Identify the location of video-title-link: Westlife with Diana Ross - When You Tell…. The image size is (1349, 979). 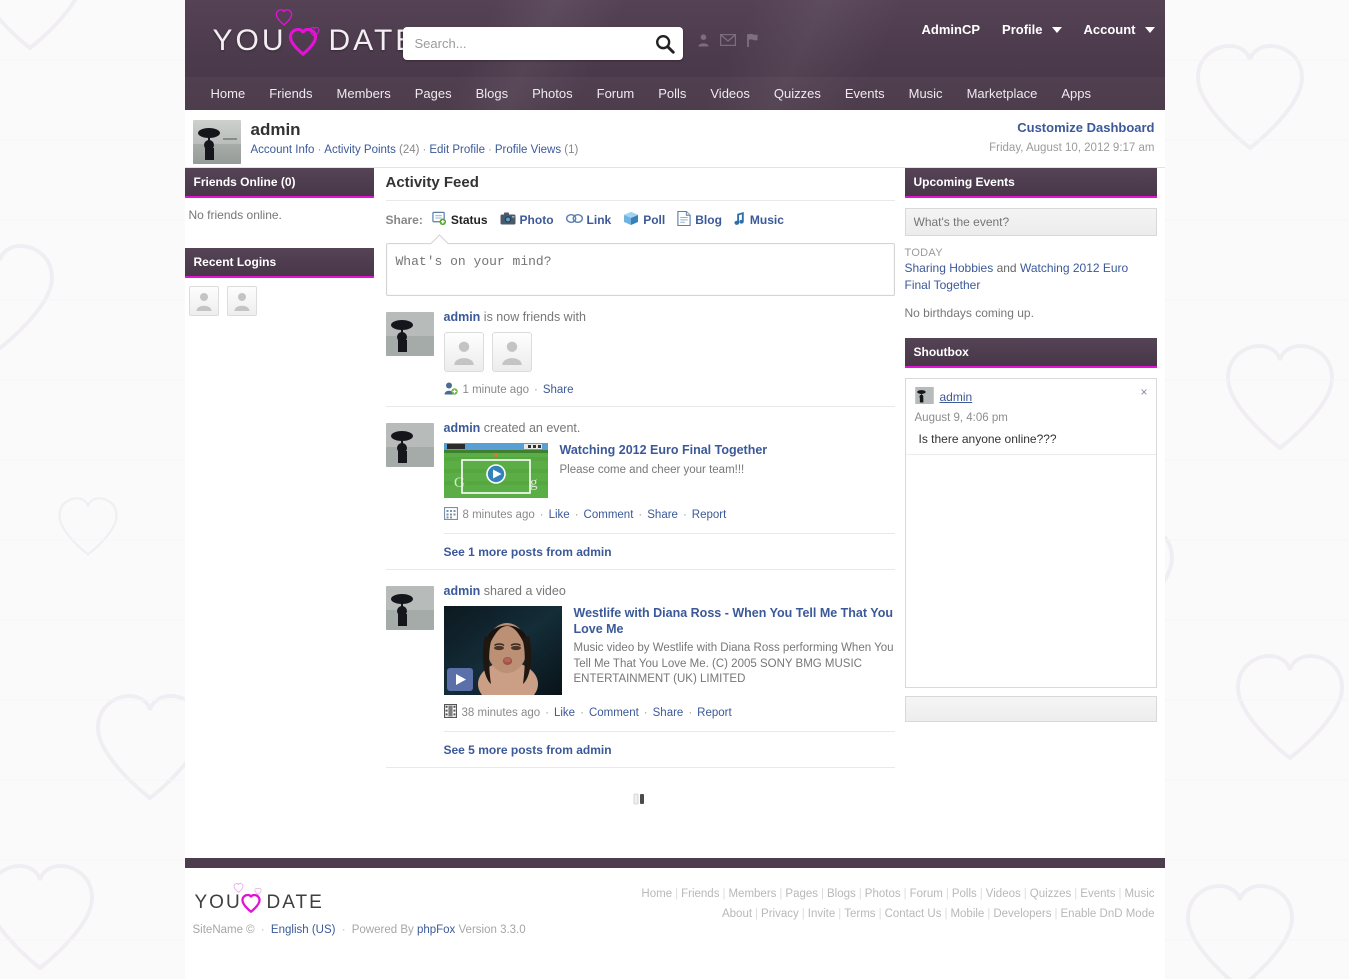
(734, 621).